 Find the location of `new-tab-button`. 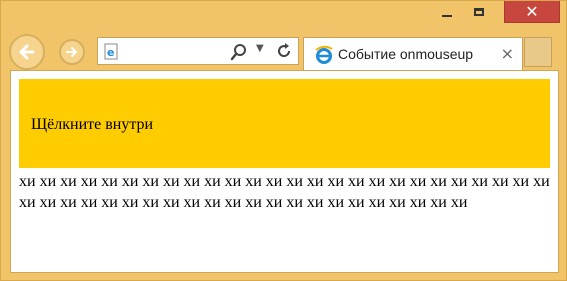

new-tab-button is located at coordinates (538, 52).